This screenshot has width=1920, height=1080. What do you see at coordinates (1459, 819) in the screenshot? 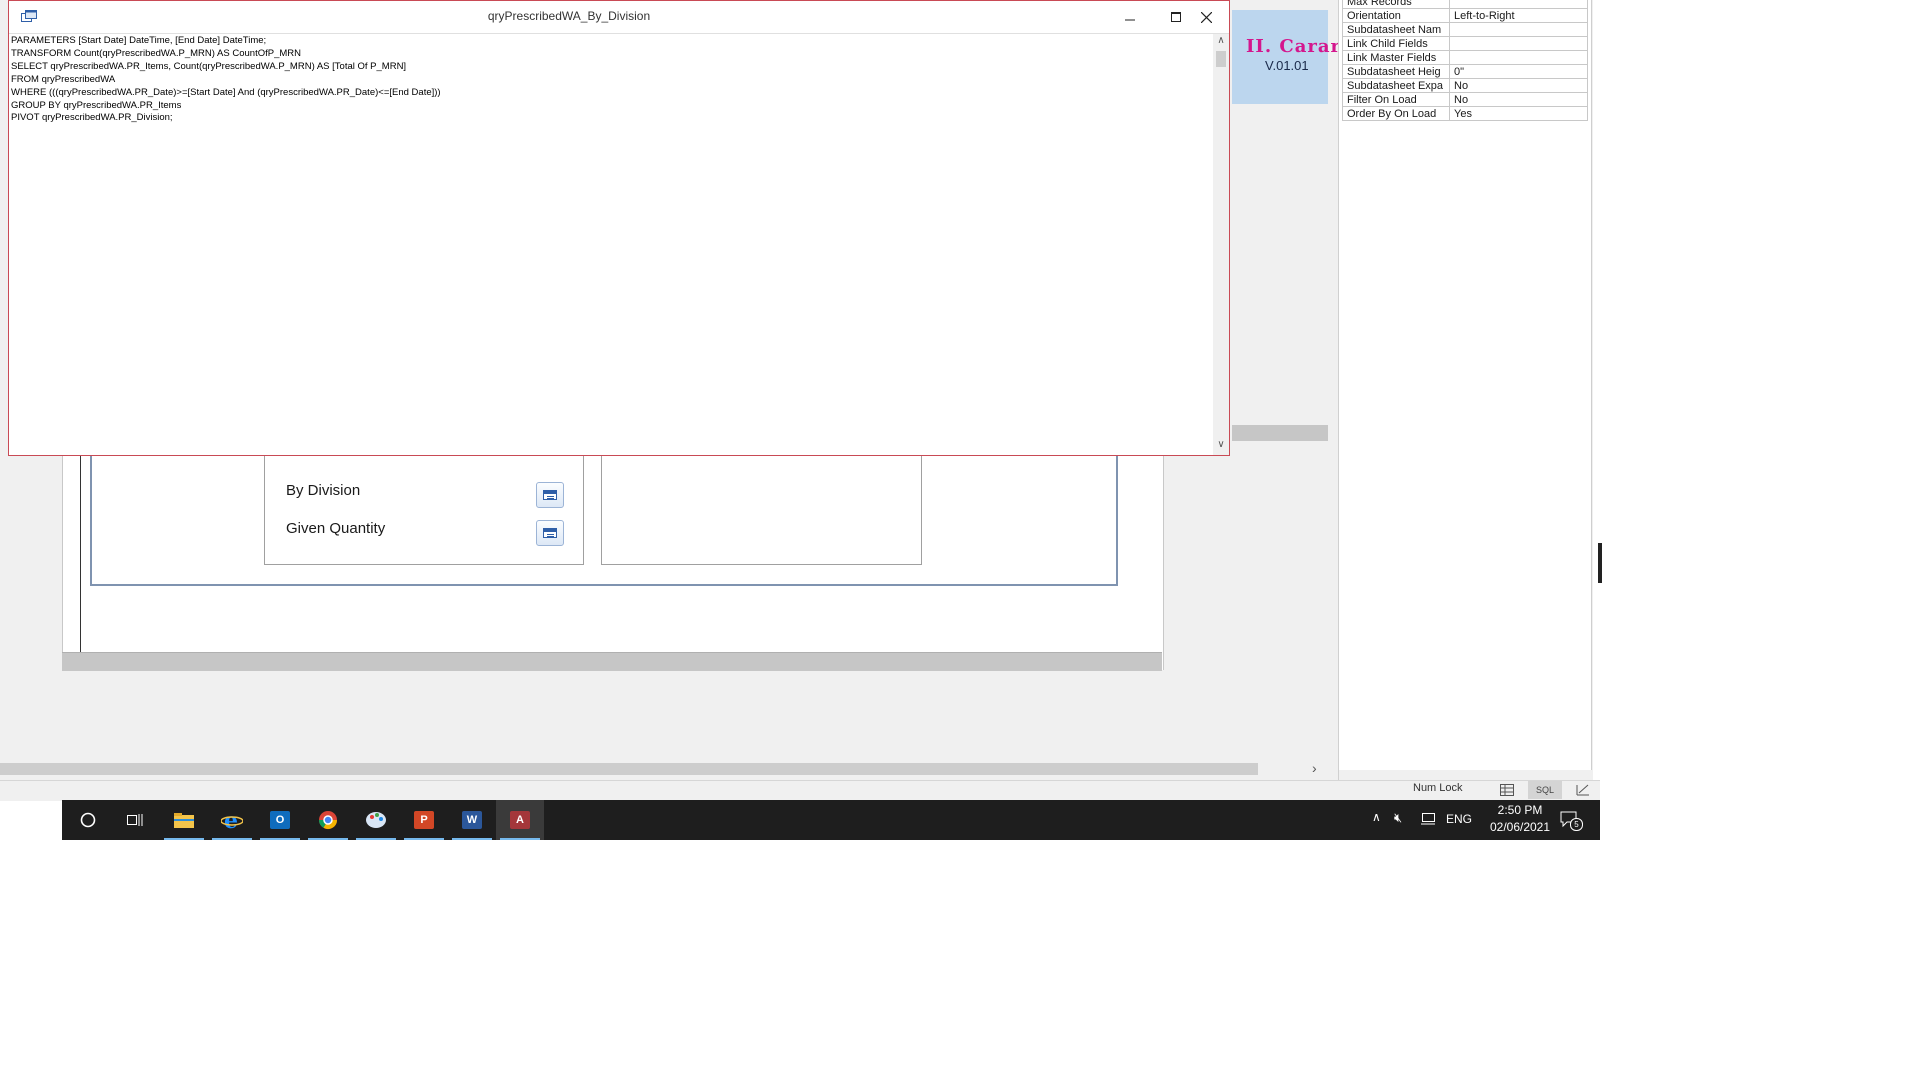
I see `language-indicator: ENG` at bounding box center [1459, 819].